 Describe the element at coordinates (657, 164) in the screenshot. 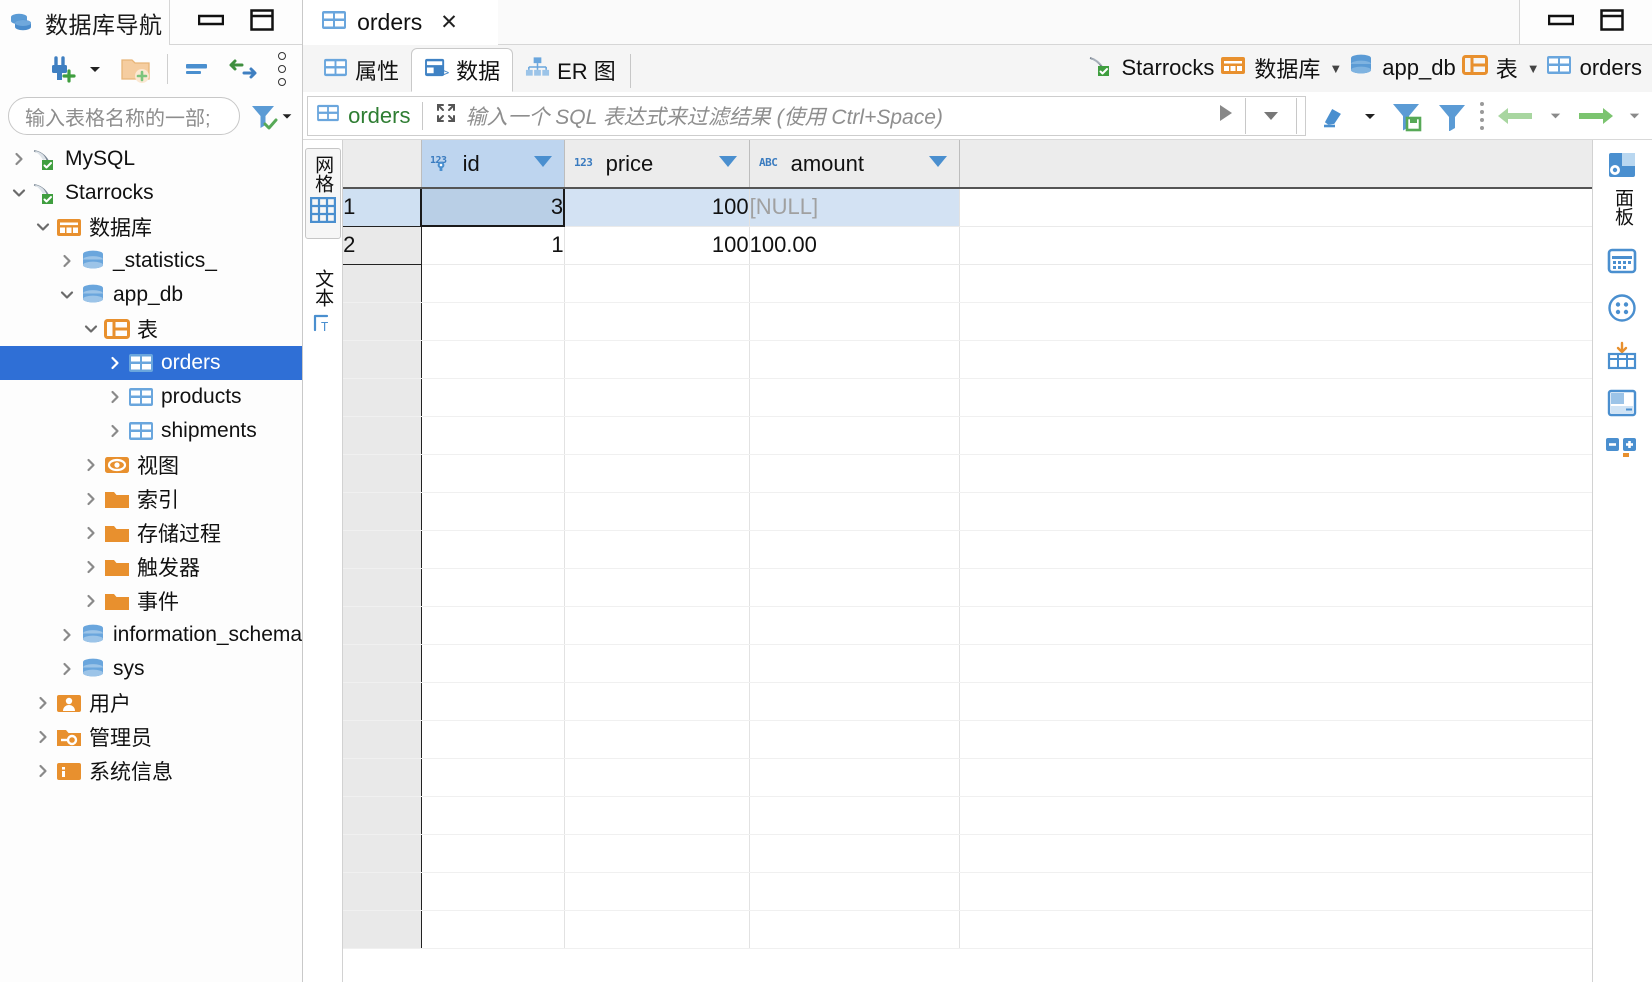

I see `column-header-price: 123 price` at that location.